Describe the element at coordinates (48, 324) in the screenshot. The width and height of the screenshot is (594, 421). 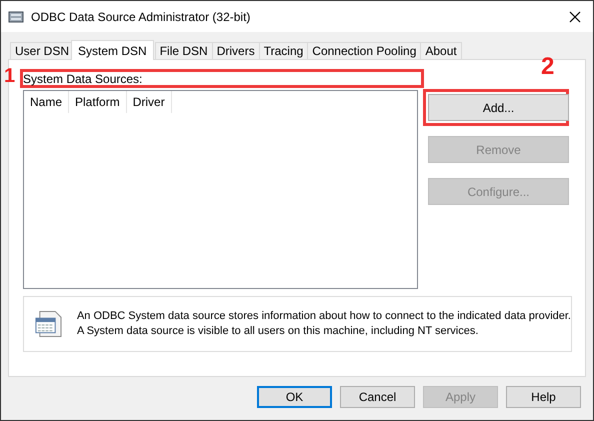
I see `table-document-icon` at that location.